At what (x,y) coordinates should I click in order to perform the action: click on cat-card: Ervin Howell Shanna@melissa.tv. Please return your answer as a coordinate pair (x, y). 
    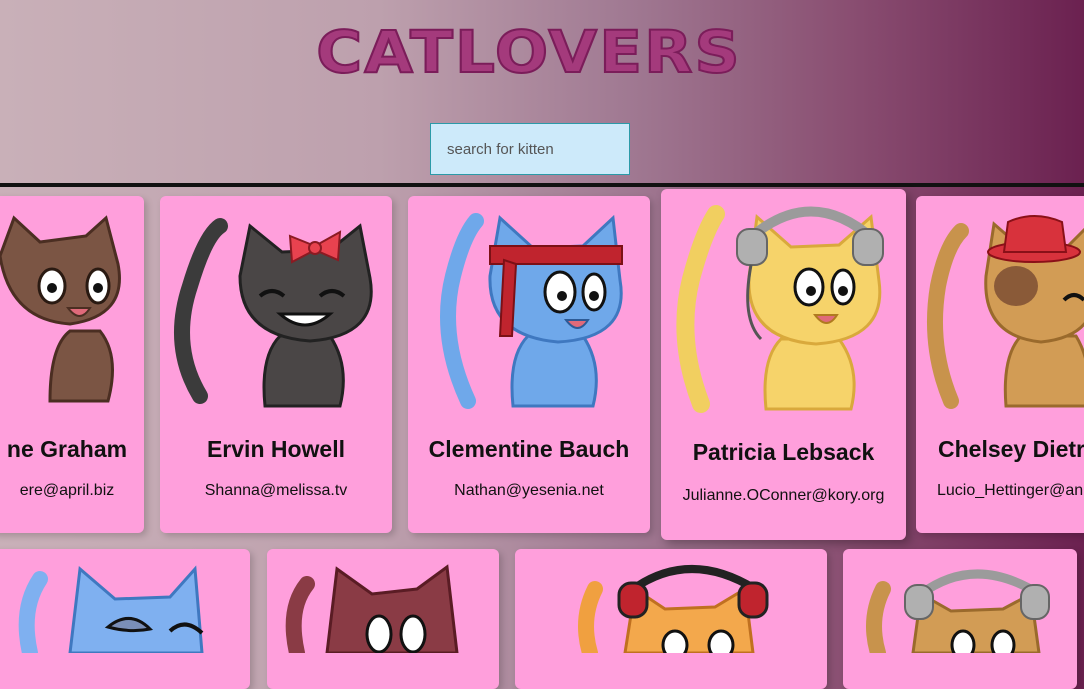
    Looking at the image, I should click on (276, 364).